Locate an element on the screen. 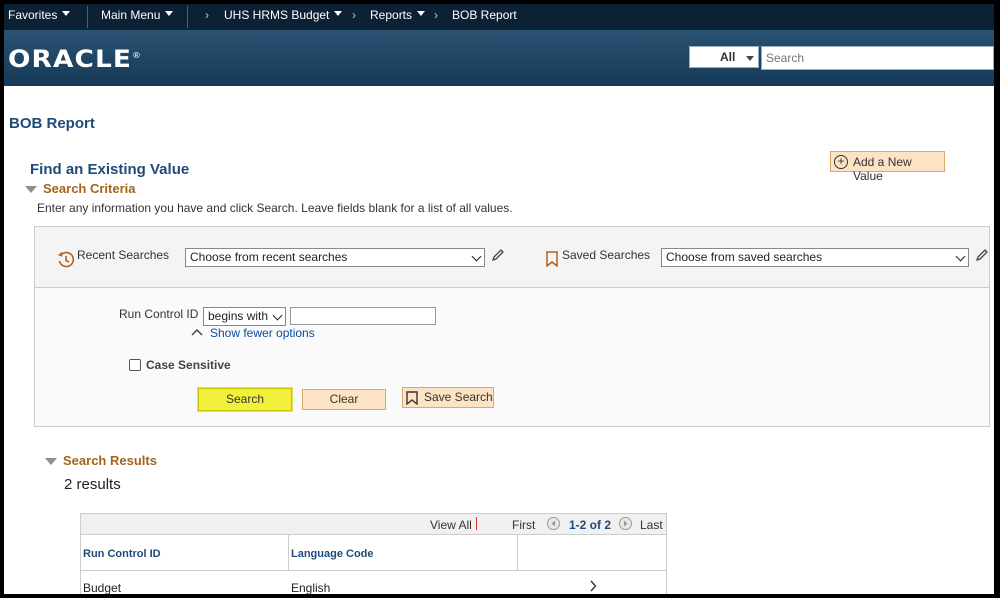  recent-searches-select: Choose from recent searches is located at coordinates (335, 257).